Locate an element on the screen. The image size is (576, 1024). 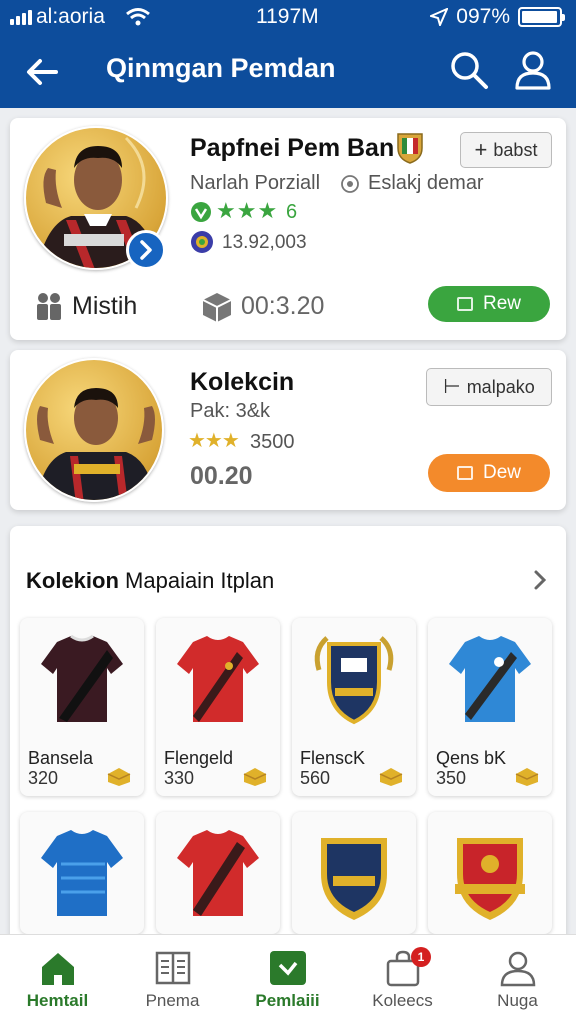
item-tile: Flengeld 330 is located at coordinates (218, 707).